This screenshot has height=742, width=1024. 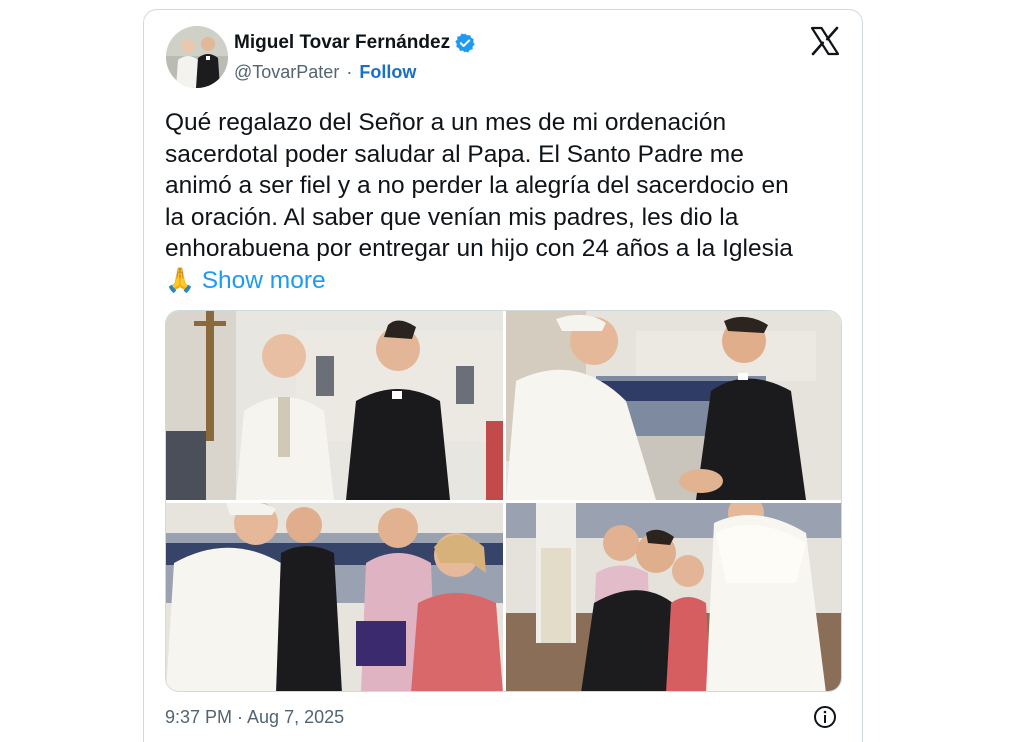 I want to click on show-more-link: Show more, so click(x=264, y=280).